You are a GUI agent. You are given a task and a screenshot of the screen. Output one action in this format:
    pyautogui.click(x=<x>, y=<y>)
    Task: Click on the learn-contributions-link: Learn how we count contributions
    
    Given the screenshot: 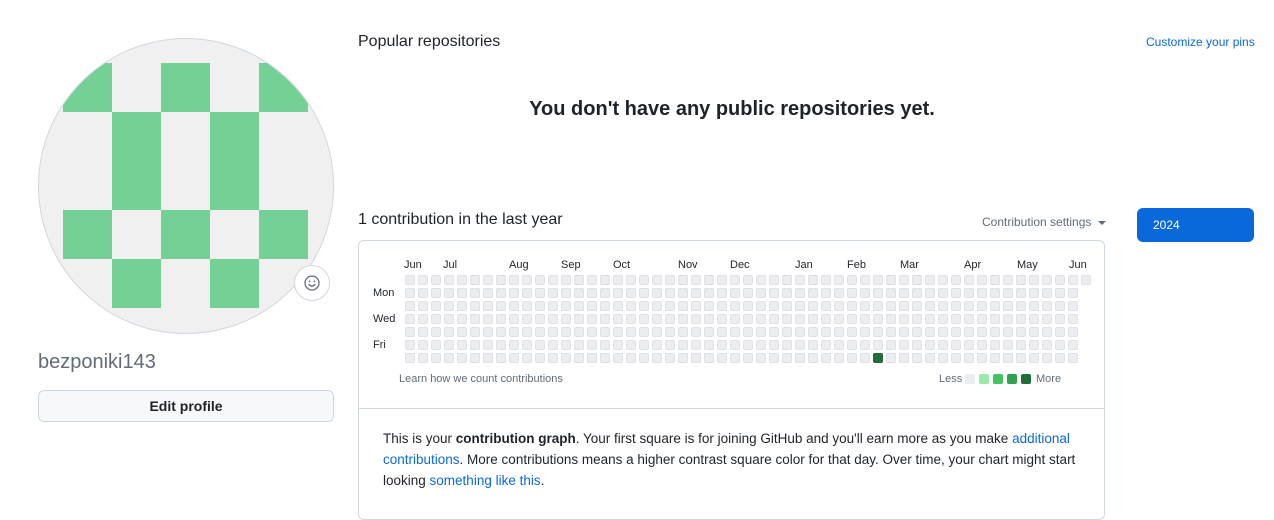 What is the action you would take?
    pyautogui.click(x=481, y=379)
    